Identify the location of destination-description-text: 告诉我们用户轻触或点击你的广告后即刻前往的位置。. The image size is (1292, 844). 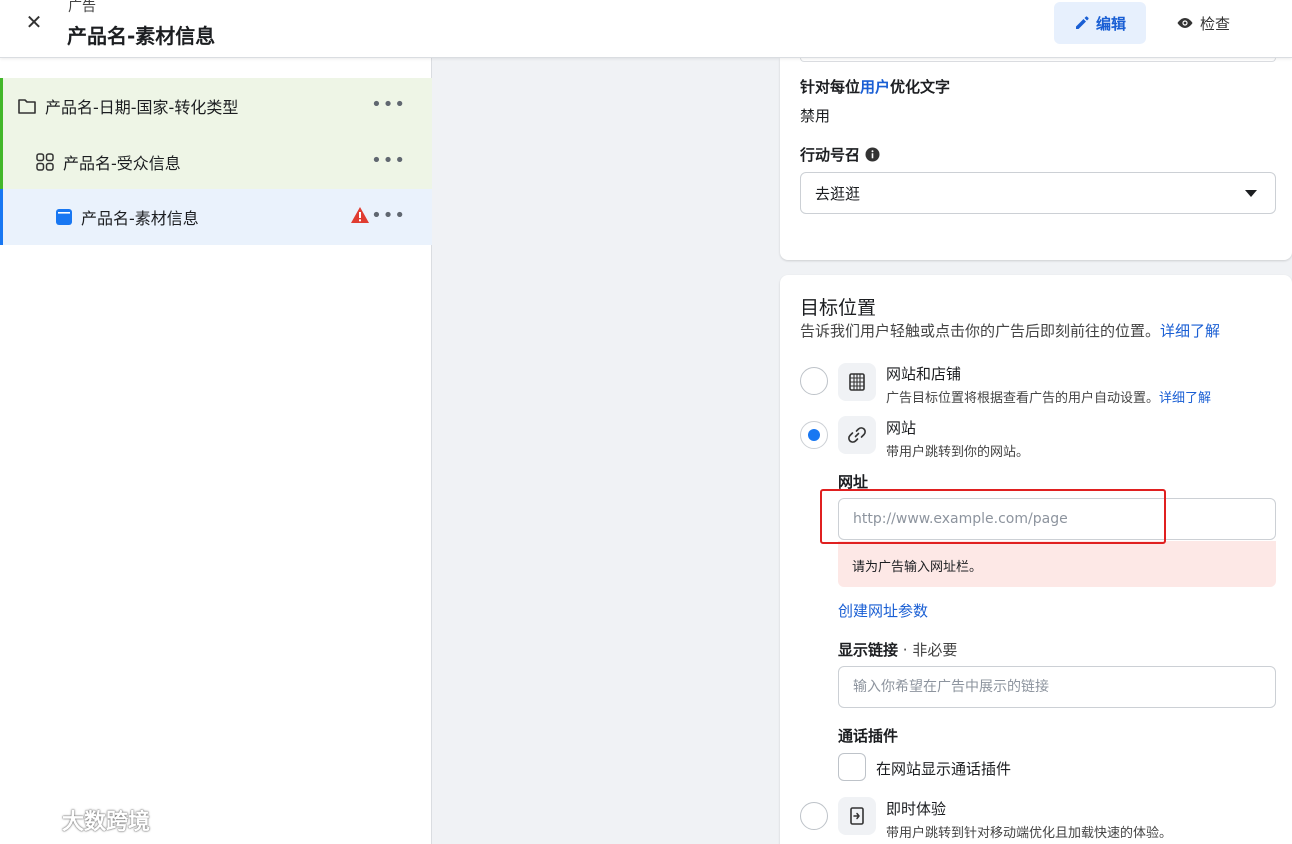
(980, 331).